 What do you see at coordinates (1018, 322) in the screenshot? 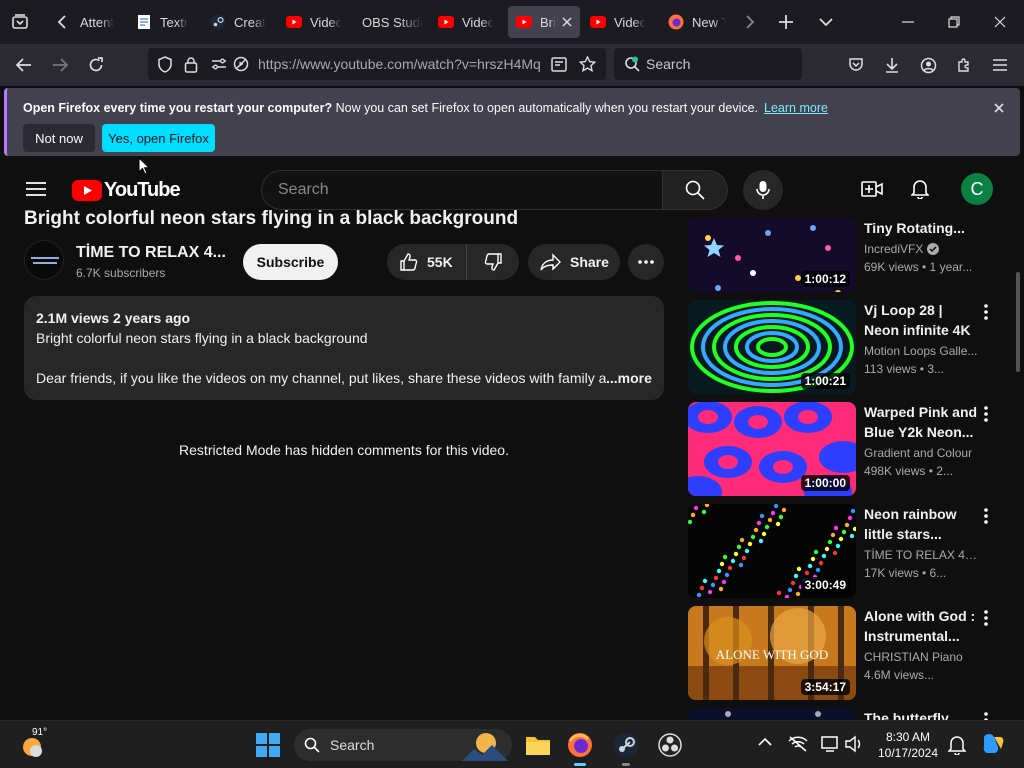
I see `page-scrollbar-thumb` at bounding box center [1018, 322].